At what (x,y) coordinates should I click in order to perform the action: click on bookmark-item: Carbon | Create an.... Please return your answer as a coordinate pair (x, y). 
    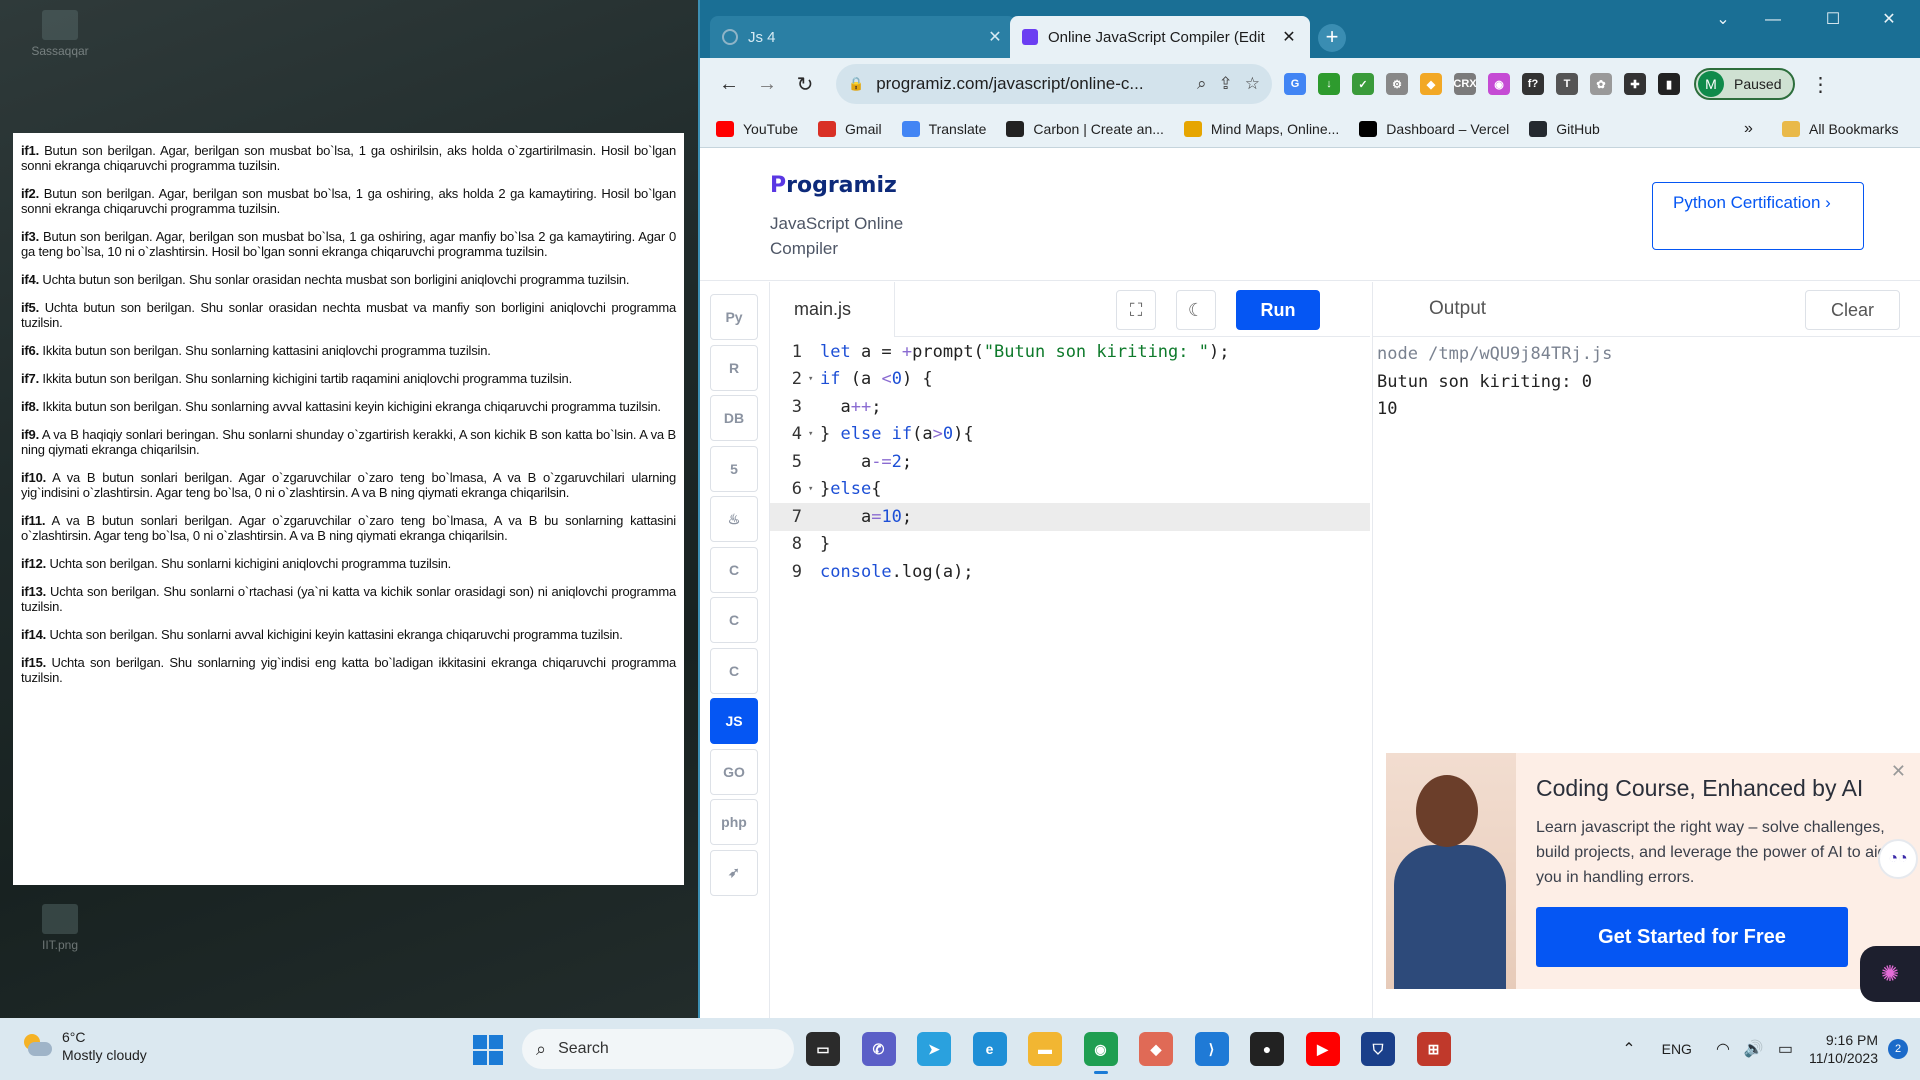
    Looking at the image, I should click on (1085, 128).